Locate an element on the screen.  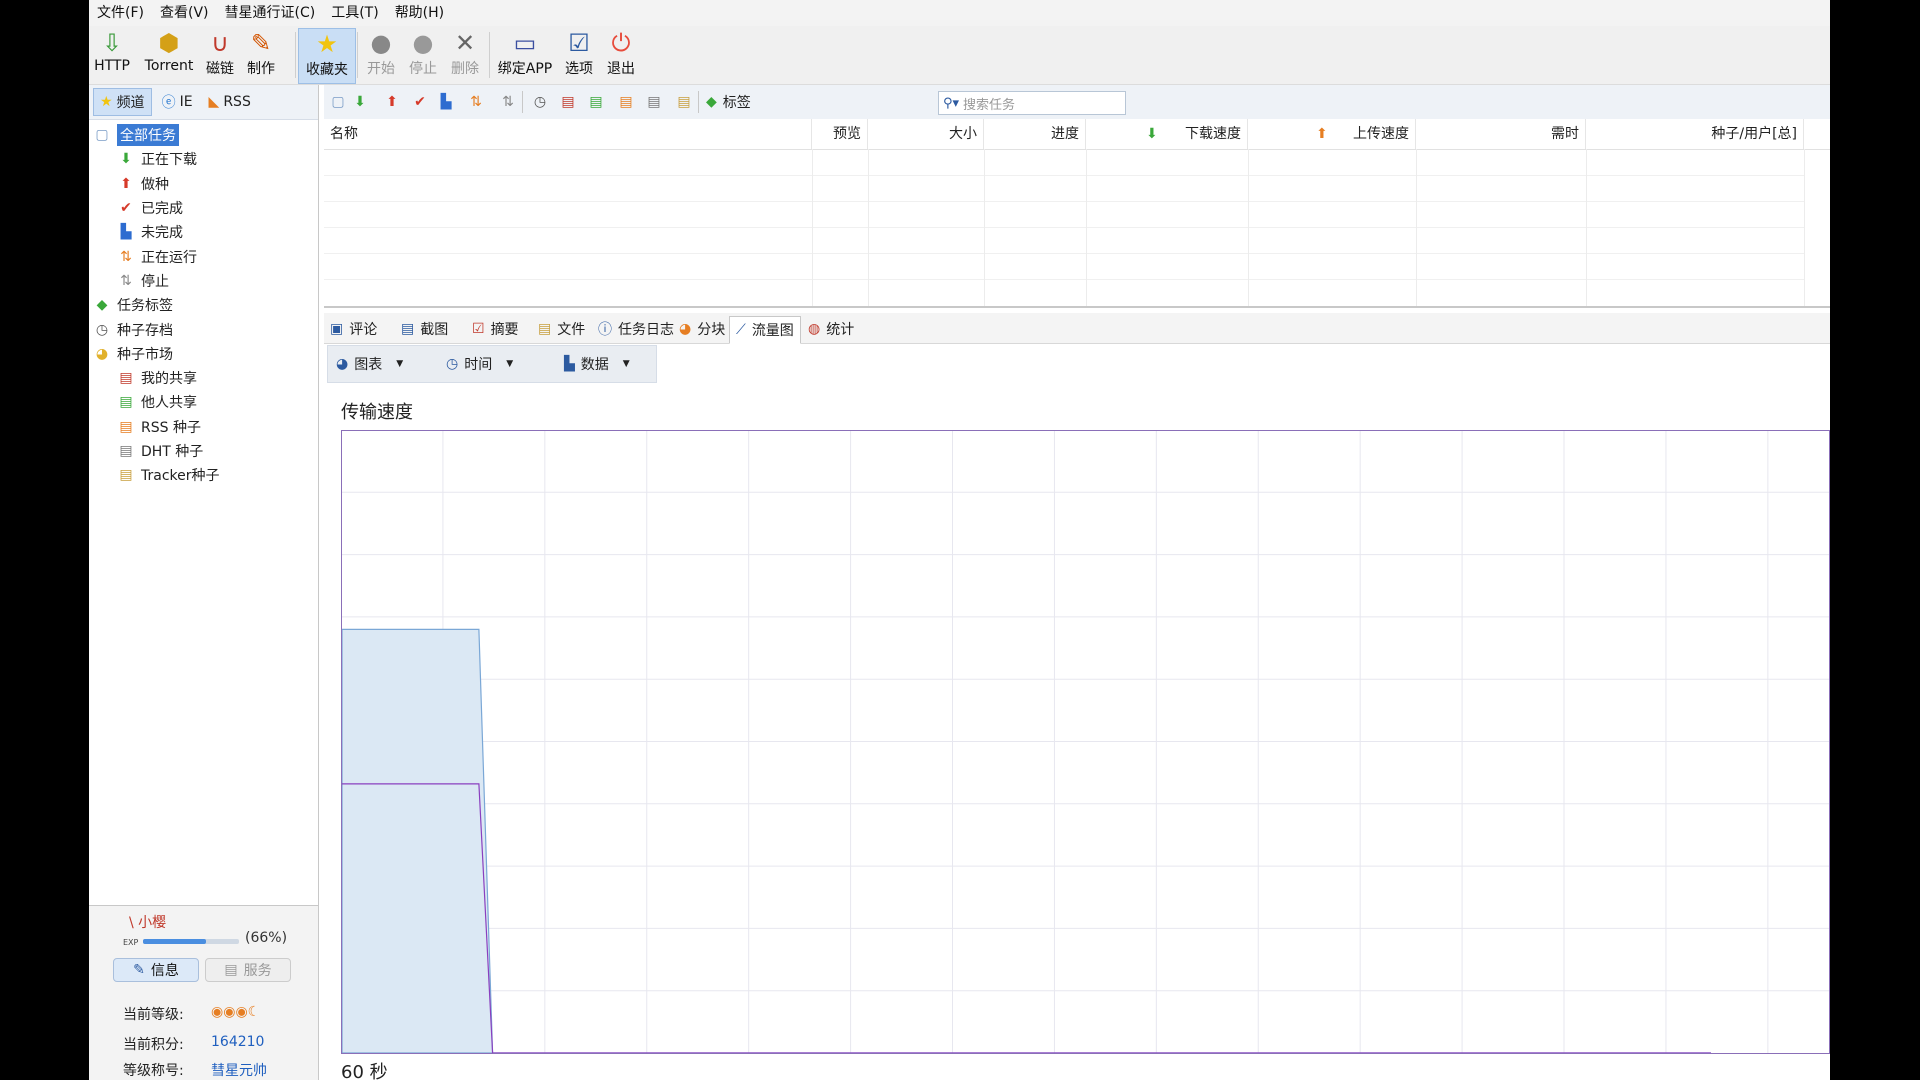
tree-item-label: 种子市场 is located at coordinates (145, 354).